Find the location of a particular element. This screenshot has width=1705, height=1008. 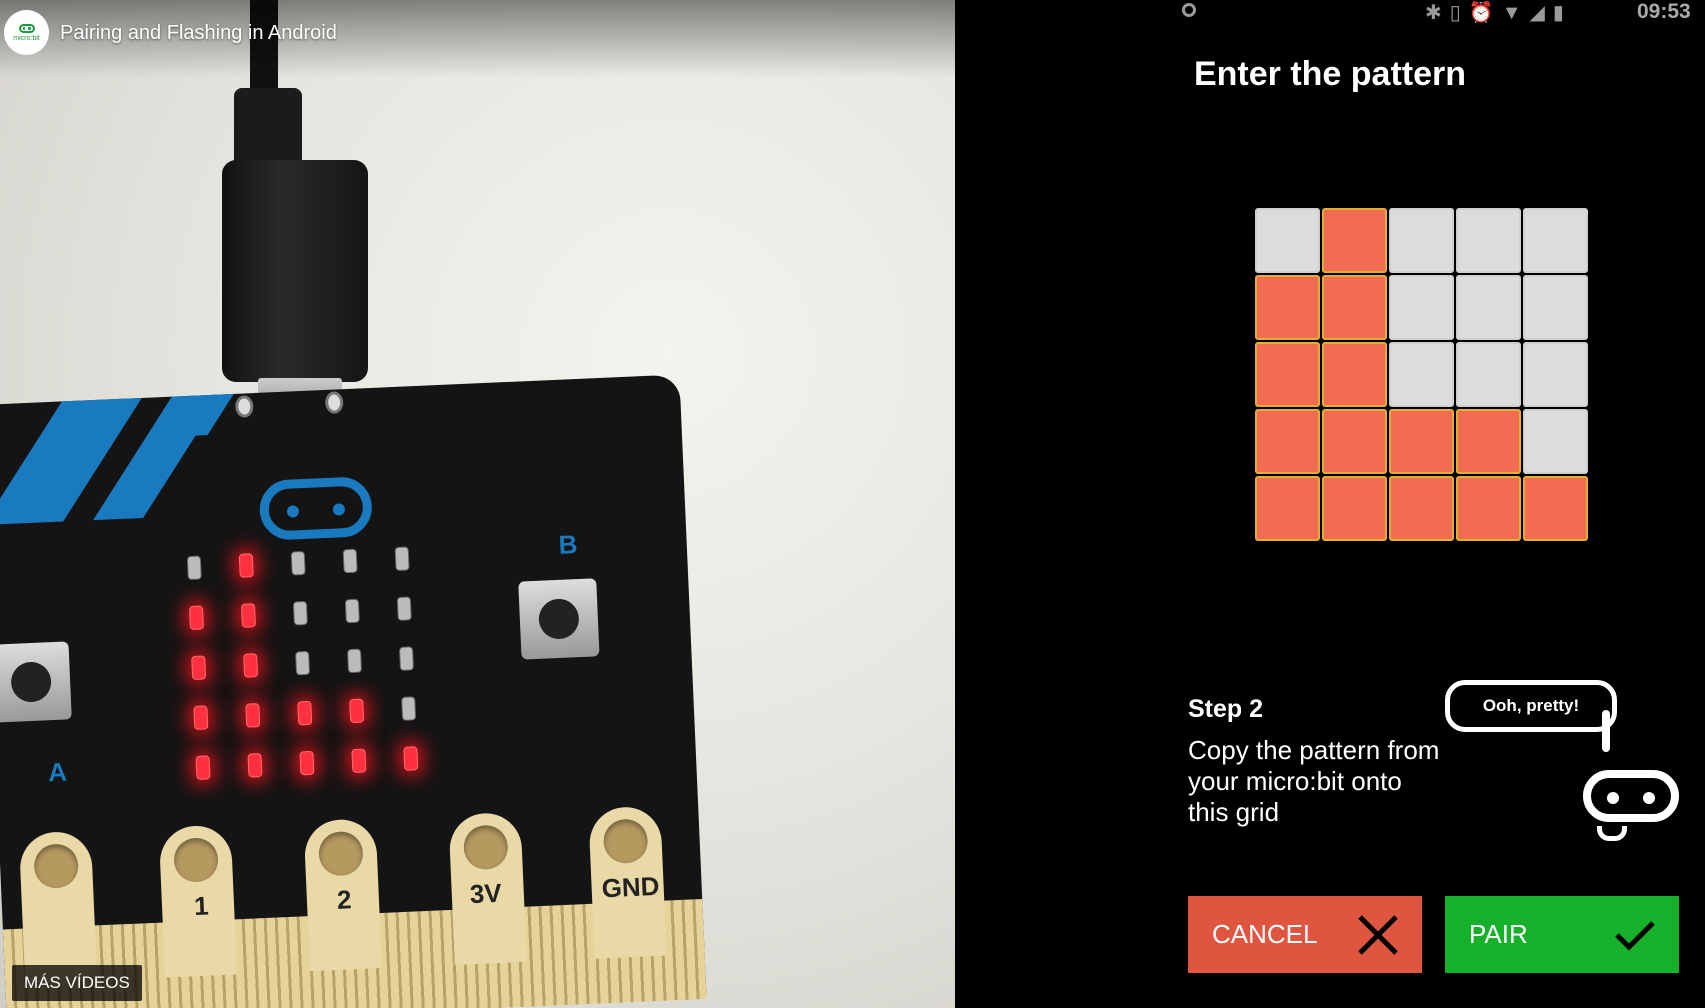

channel-logo-icon: micro:bit is located at coordinates (26, 32).